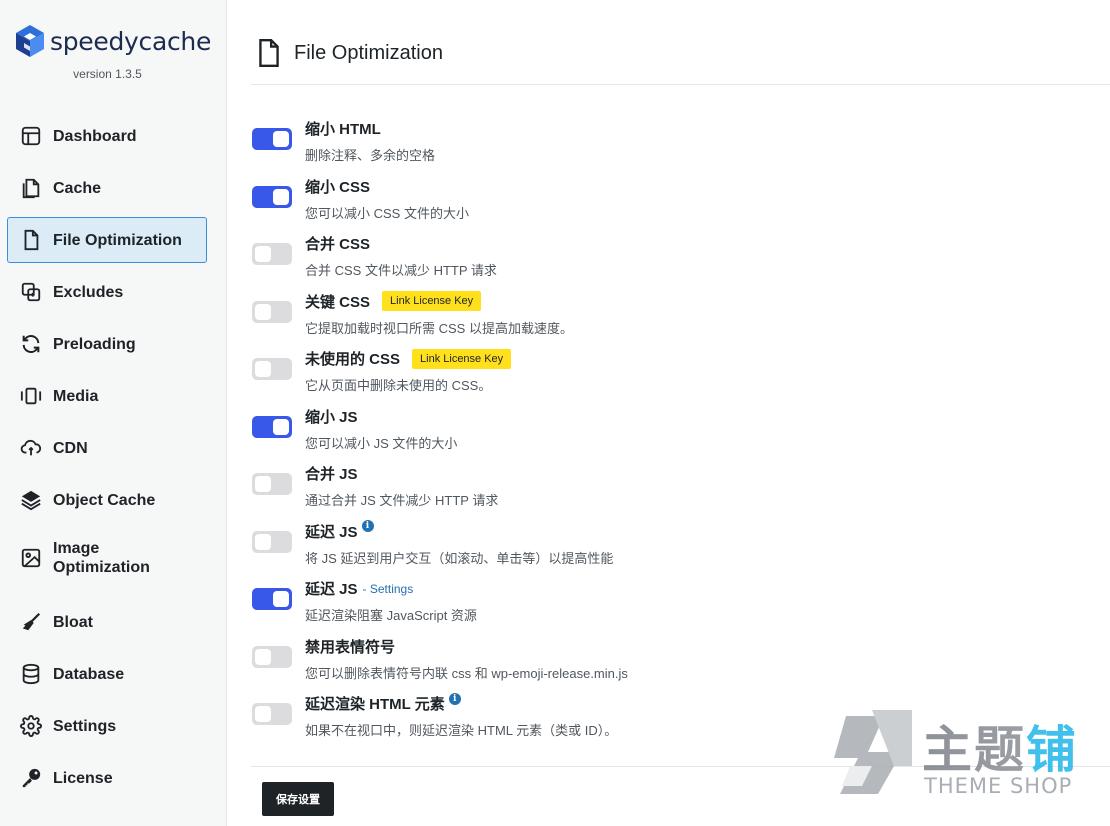 This screenshot has width=1110, height=826. I want to click on carousel-icon, so click(31, 396).